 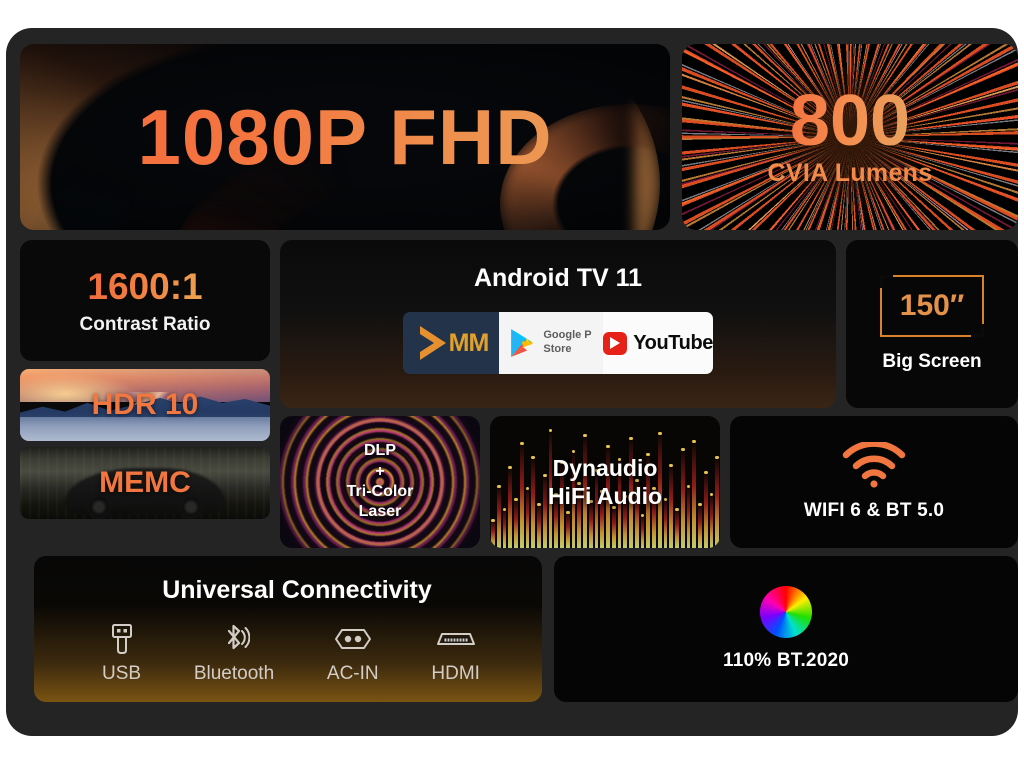 I want to click on screen-size-value: 150″, so click(x=932, y=305).